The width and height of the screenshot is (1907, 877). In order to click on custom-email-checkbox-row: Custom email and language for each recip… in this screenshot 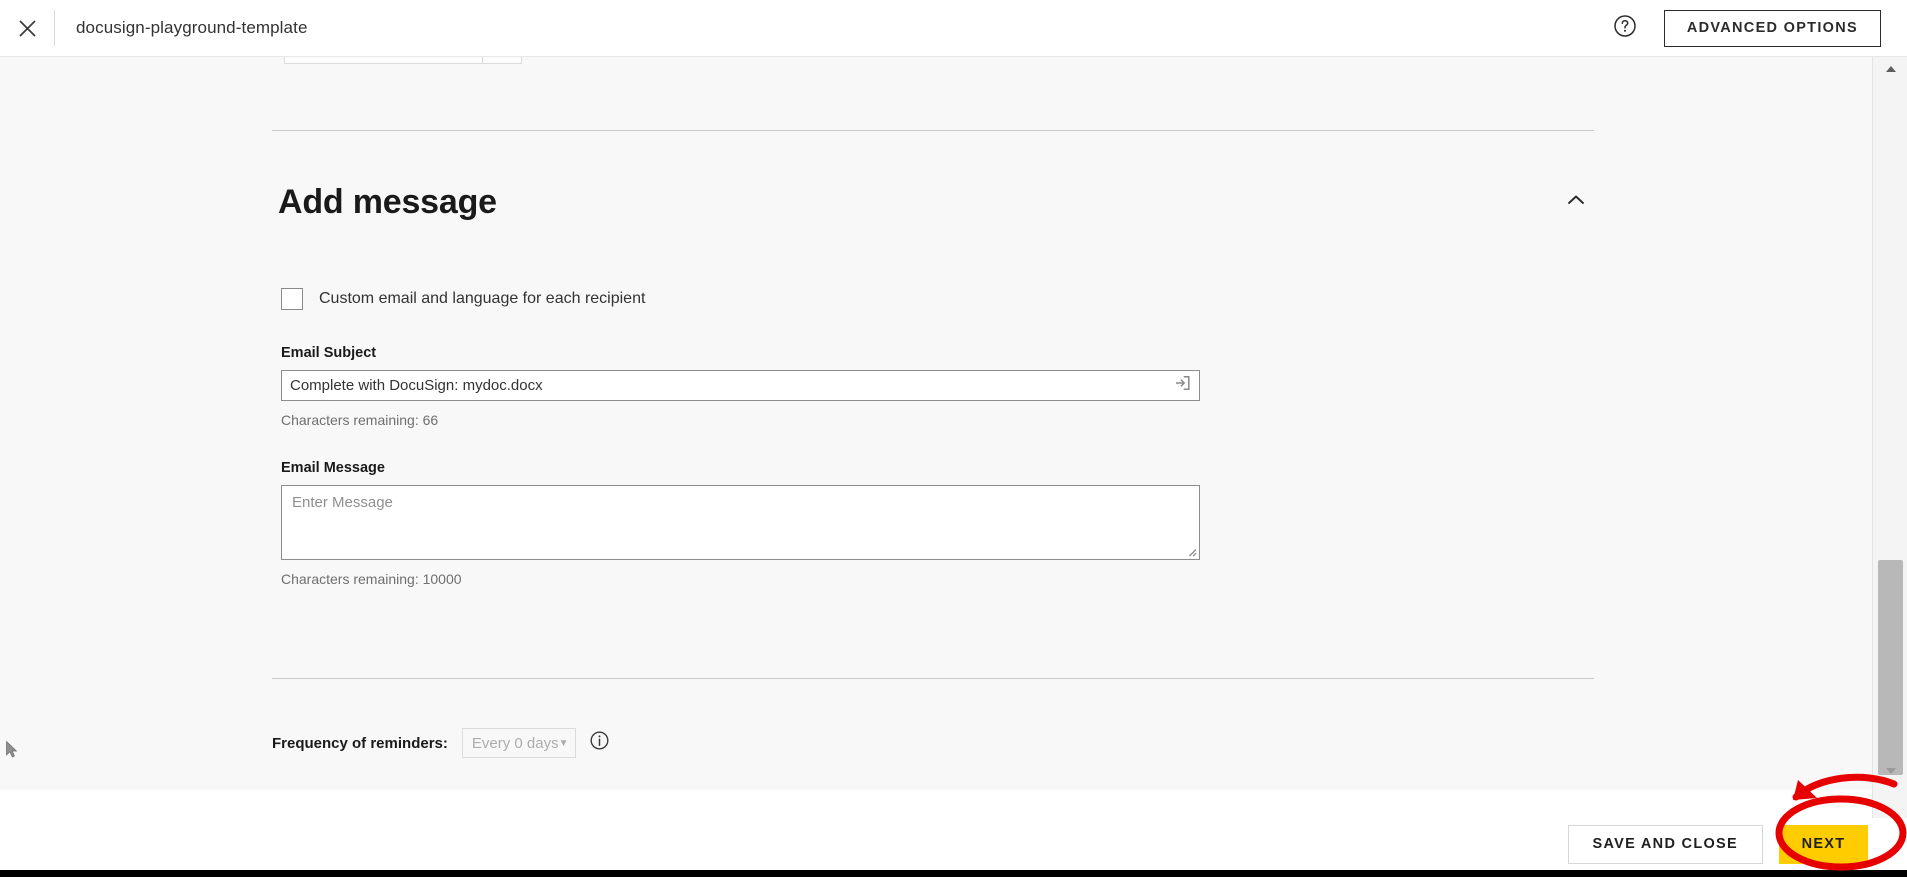, I will do `click(463, 299)`.